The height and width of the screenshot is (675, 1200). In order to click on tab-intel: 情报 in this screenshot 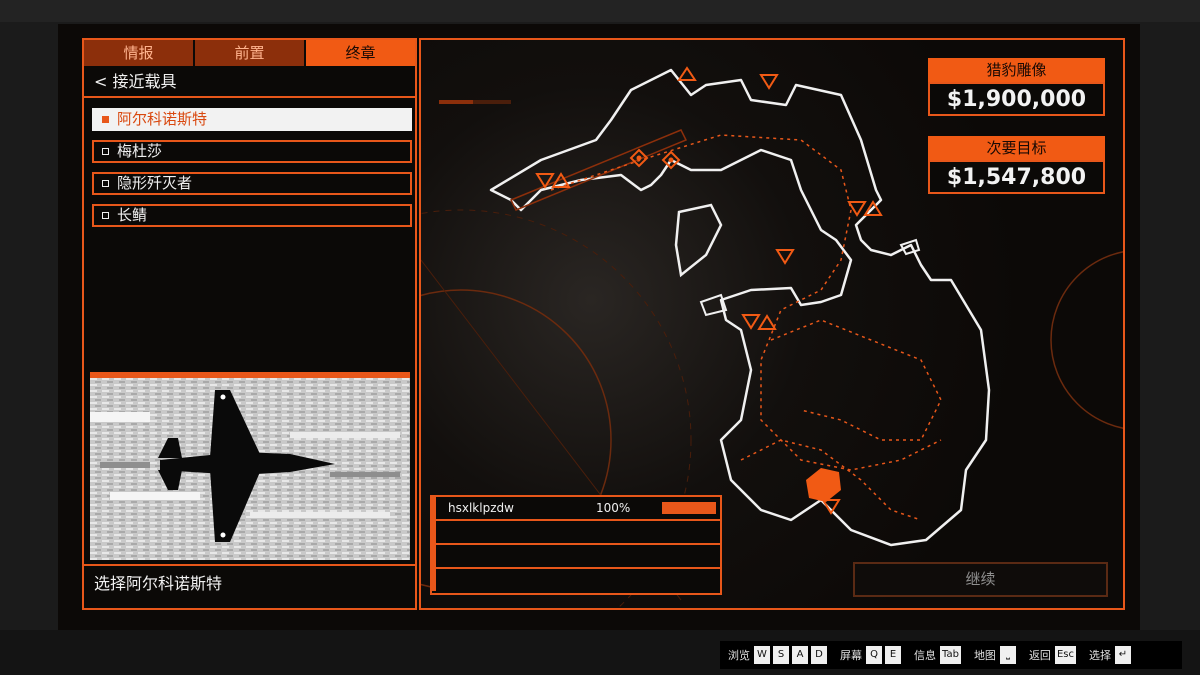, I will do `click(139, 53)`.